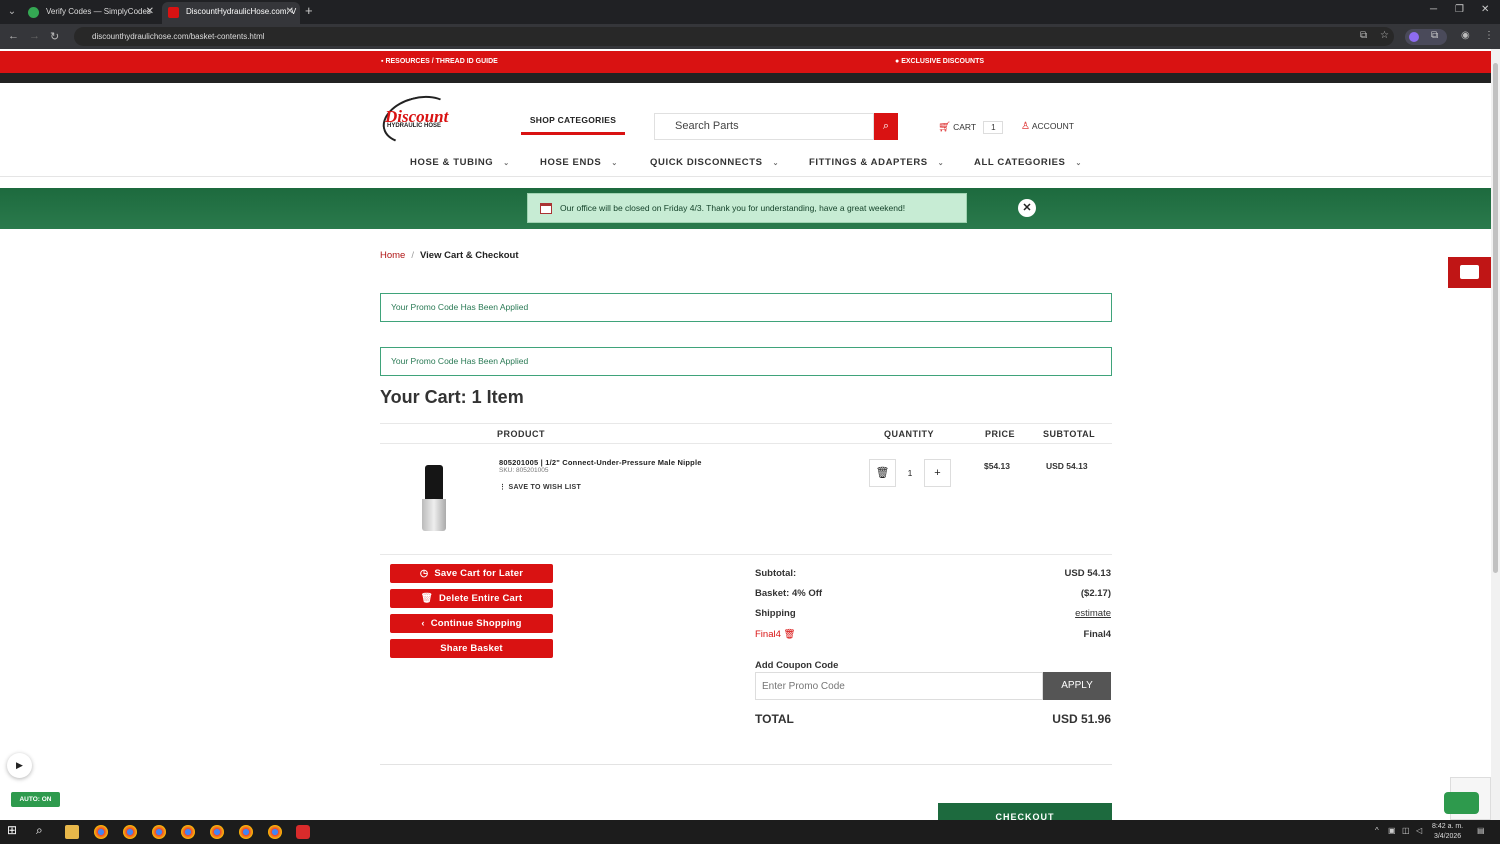  Describe the element at coordinates (546, 208) in the screenshot. I see `calendar-icon` at that location.